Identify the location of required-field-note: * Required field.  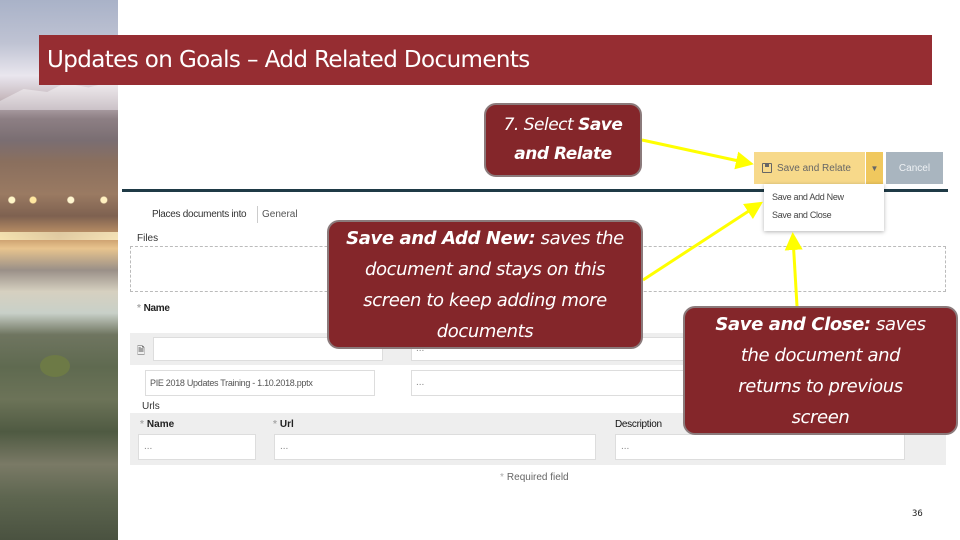
(534, 477).